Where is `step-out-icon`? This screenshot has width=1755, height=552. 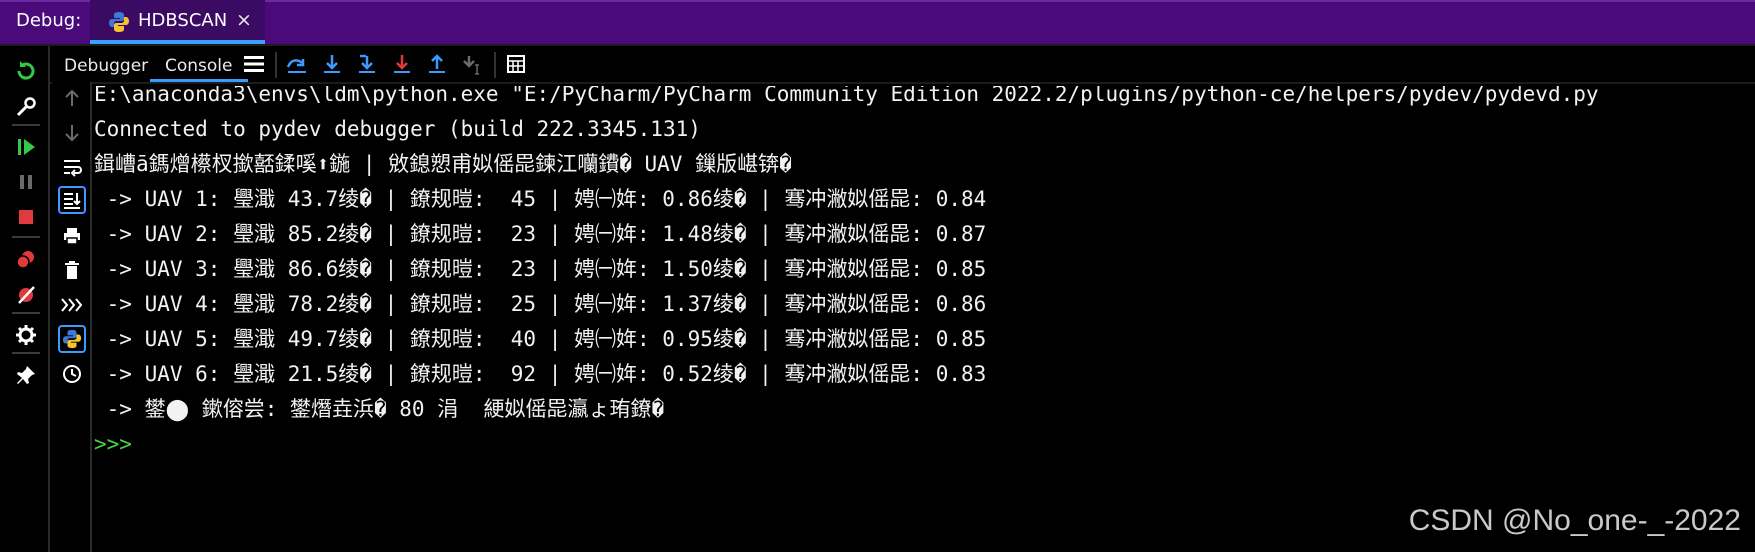 step-out-icon is located at coordinates (437, 64).